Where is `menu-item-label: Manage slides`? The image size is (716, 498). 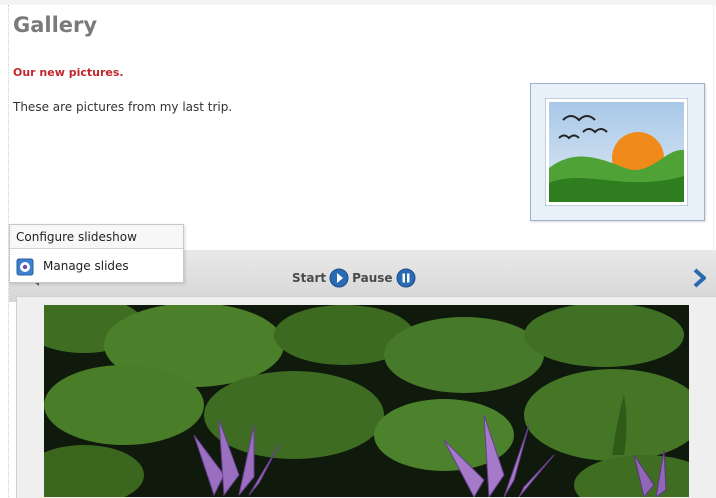
menu-item-label: Manage slides is located at coordinates (86, 266).